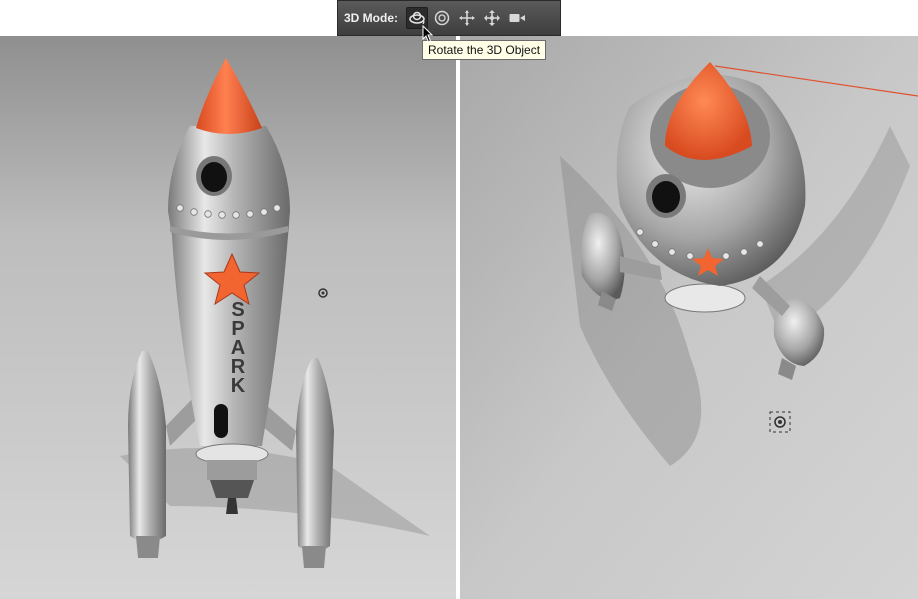 The width and height of the screenshot is (918, 599). What do you see at coordinates (371, 18) in the screenshot?
I see `toolbar-label: 3D Mode:` at bounding box center [371, 18].